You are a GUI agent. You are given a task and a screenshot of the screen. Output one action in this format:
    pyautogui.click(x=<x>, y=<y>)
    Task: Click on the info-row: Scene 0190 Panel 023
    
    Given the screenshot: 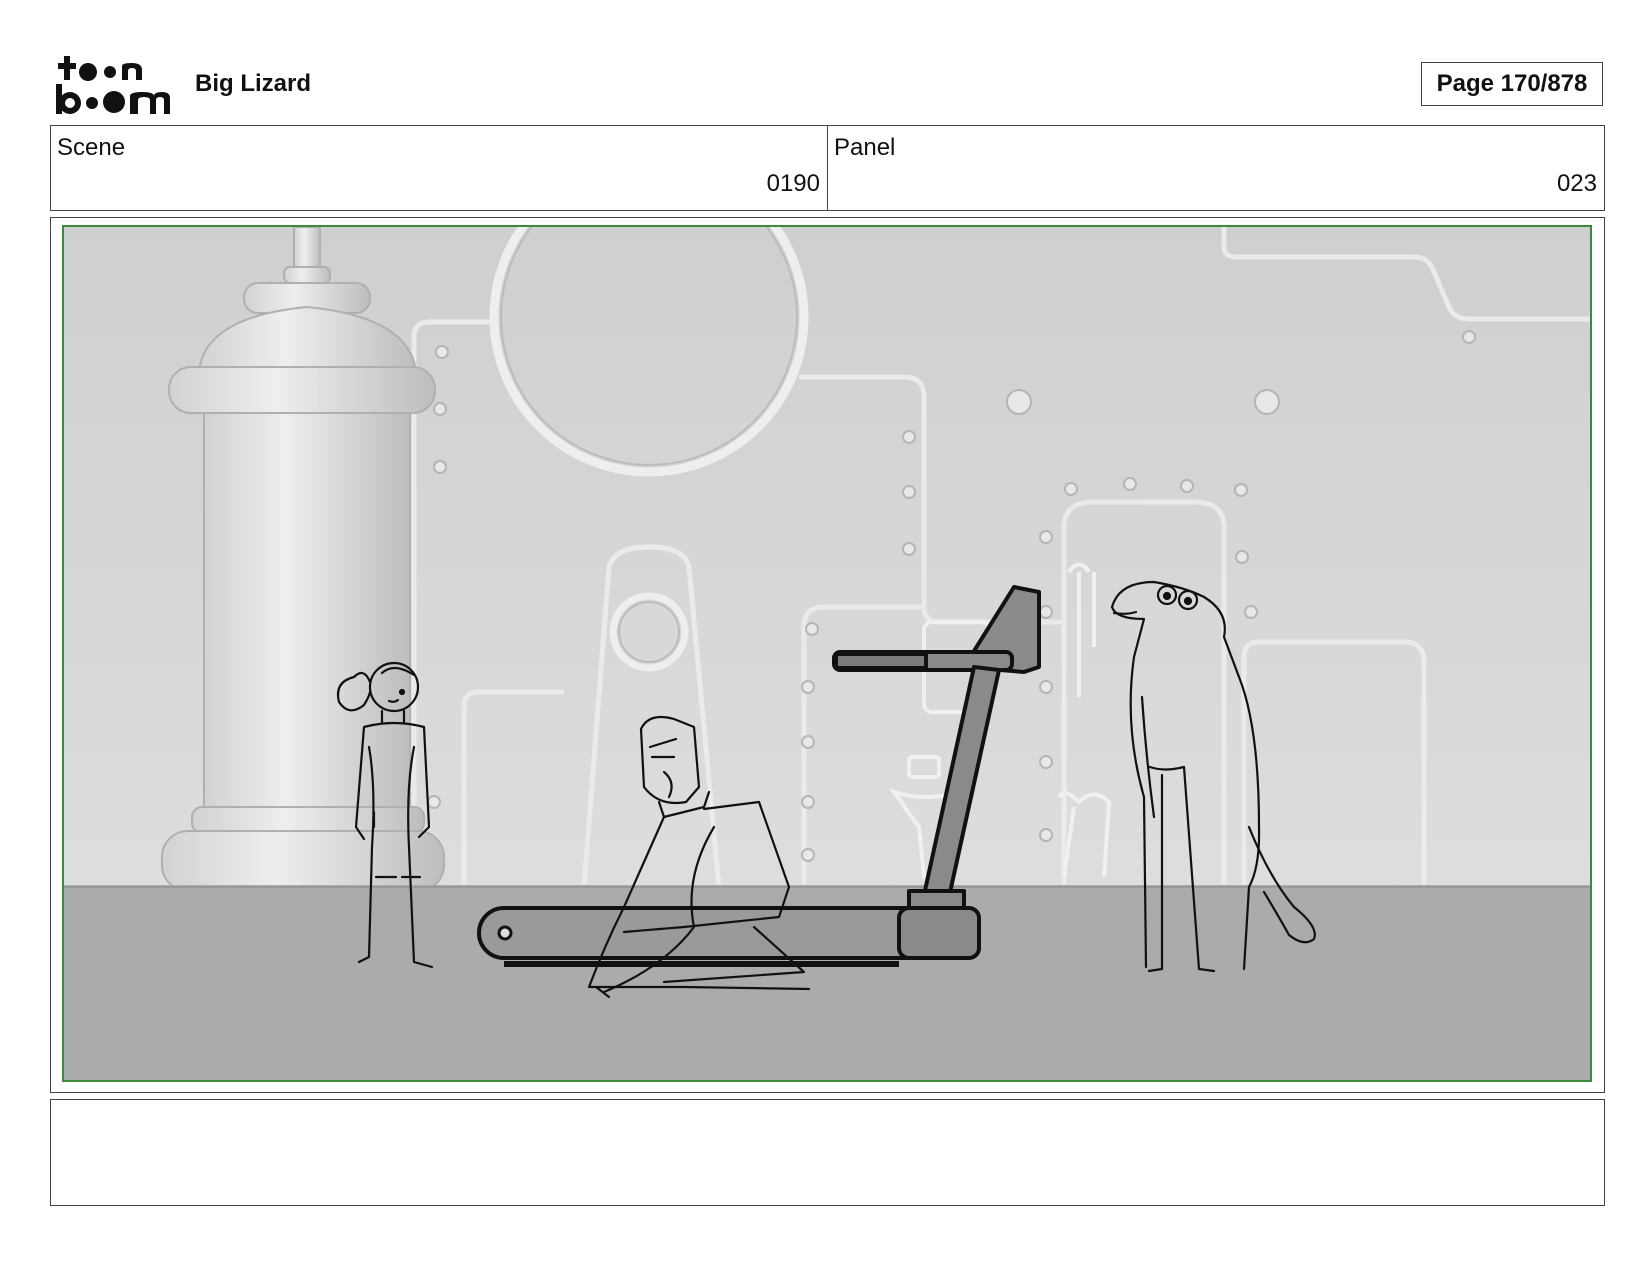 What is the action you would take?
    pyautogui.click(x=827, y=168)
    